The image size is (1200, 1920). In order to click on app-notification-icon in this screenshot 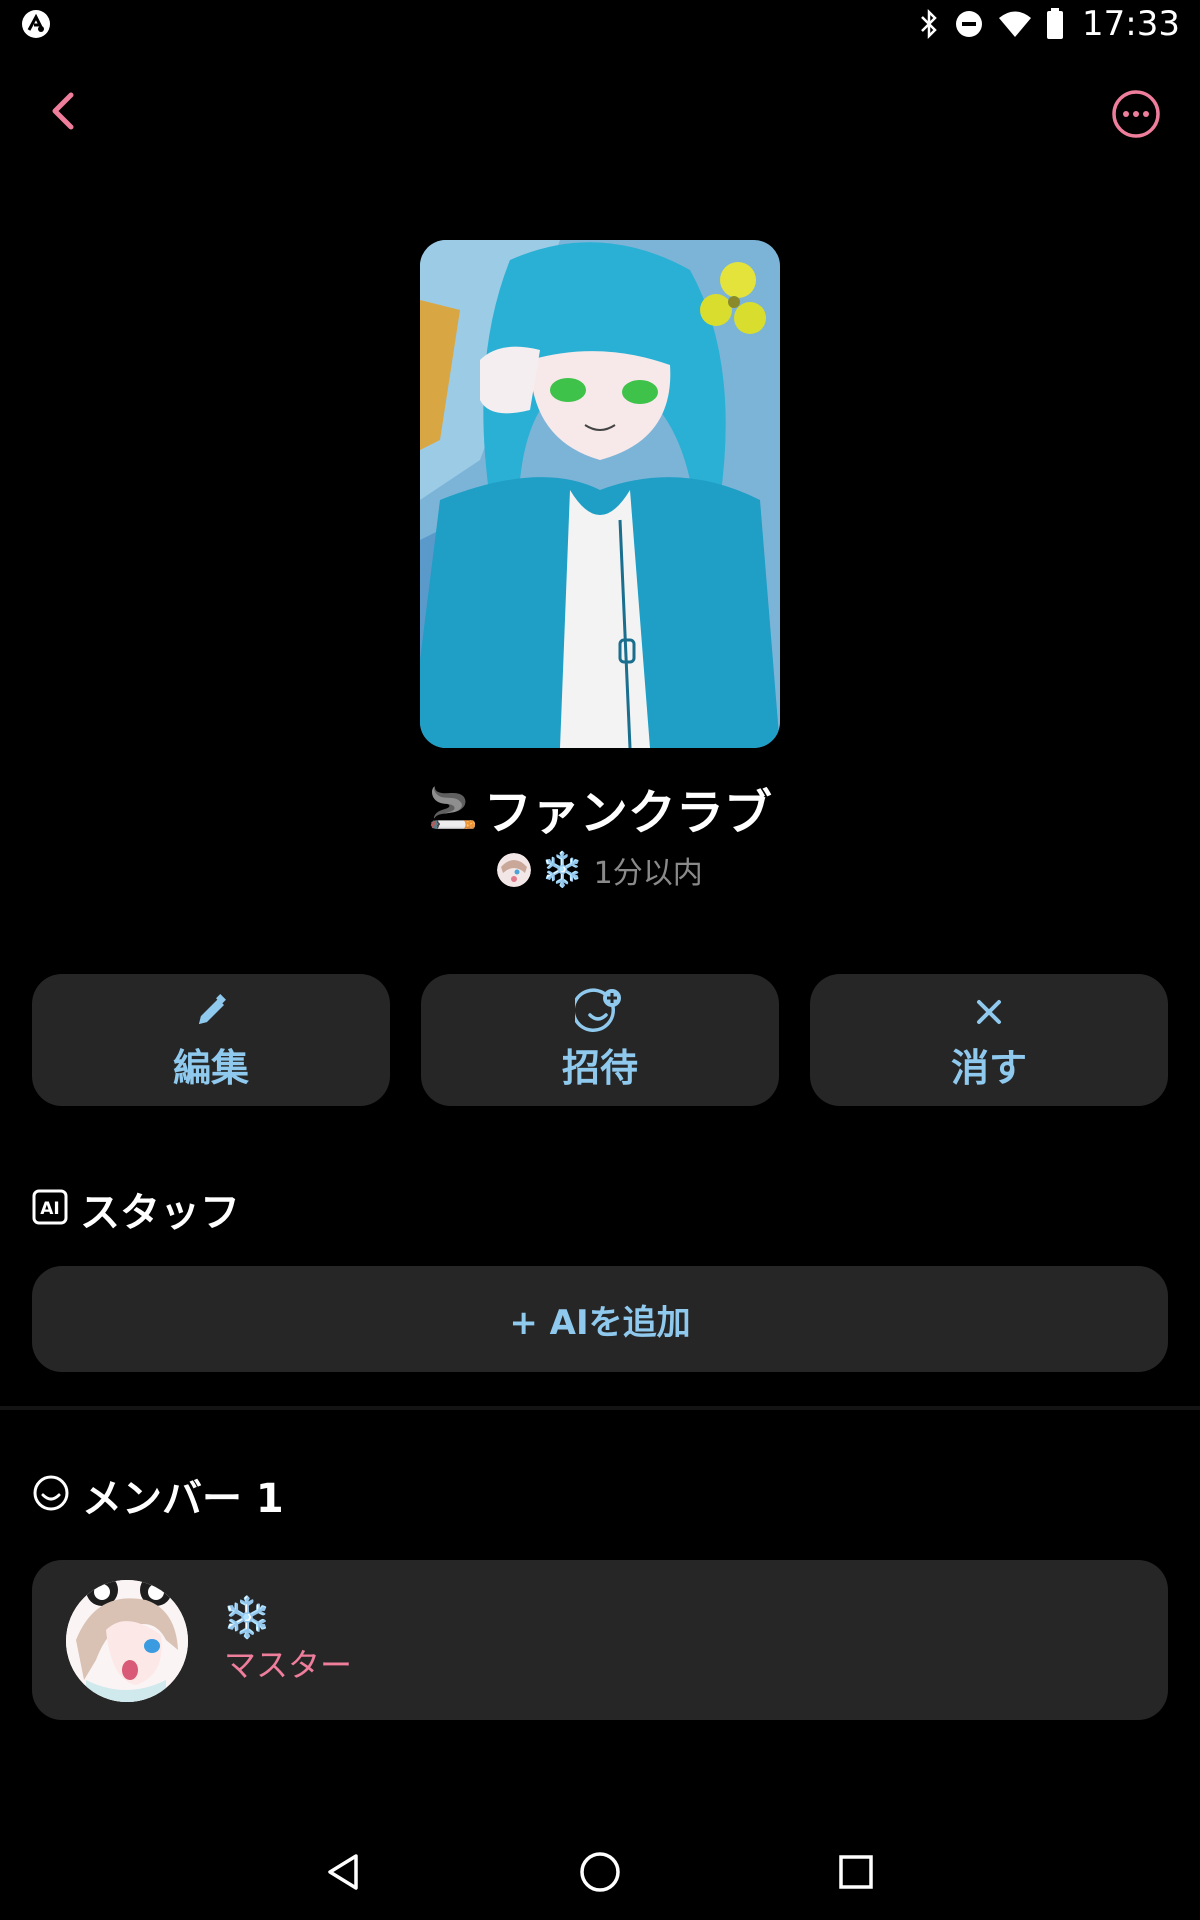, I will do `click(36, 24)`.